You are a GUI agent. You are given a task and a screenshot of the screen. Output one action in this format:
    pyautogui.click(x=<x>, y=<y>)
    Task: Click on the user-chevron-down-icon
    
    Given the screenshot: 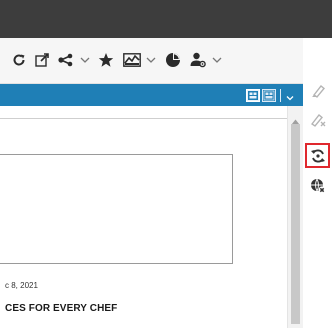 What is the action you would take?
    pyautogui.click(x=217, y=60)
    